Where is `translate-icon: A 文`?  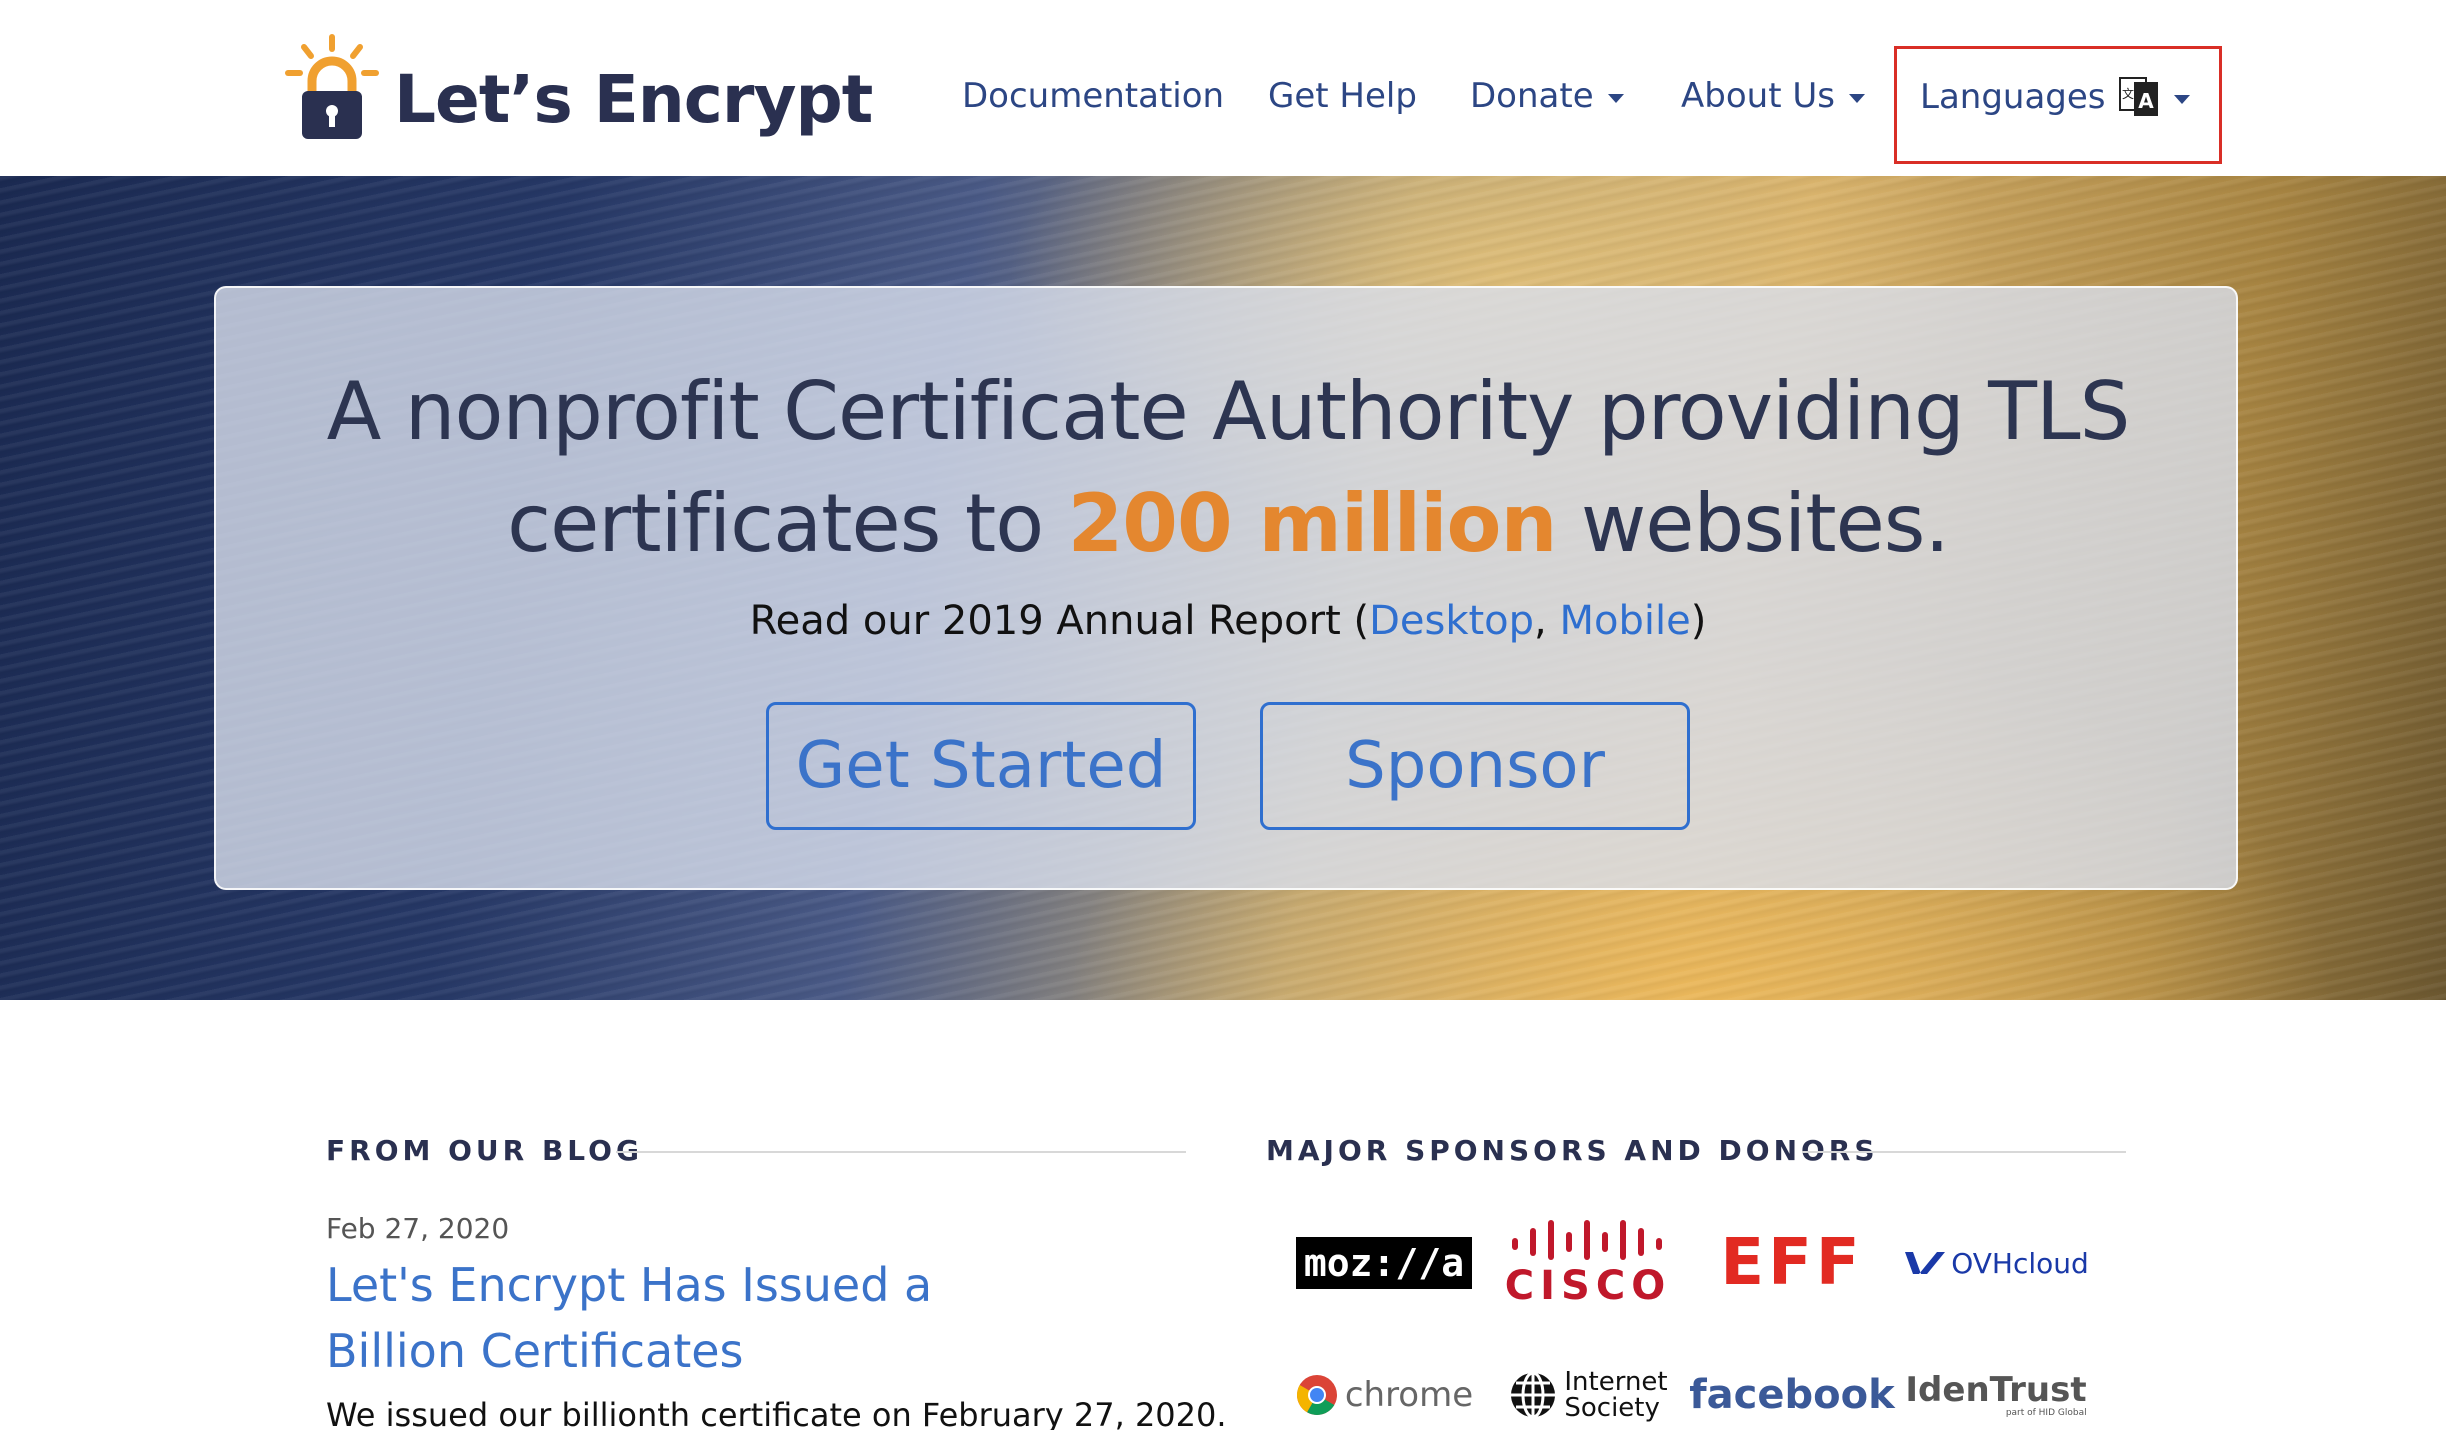
translate-icon: A 文 is located at coordinates (2139, 97).